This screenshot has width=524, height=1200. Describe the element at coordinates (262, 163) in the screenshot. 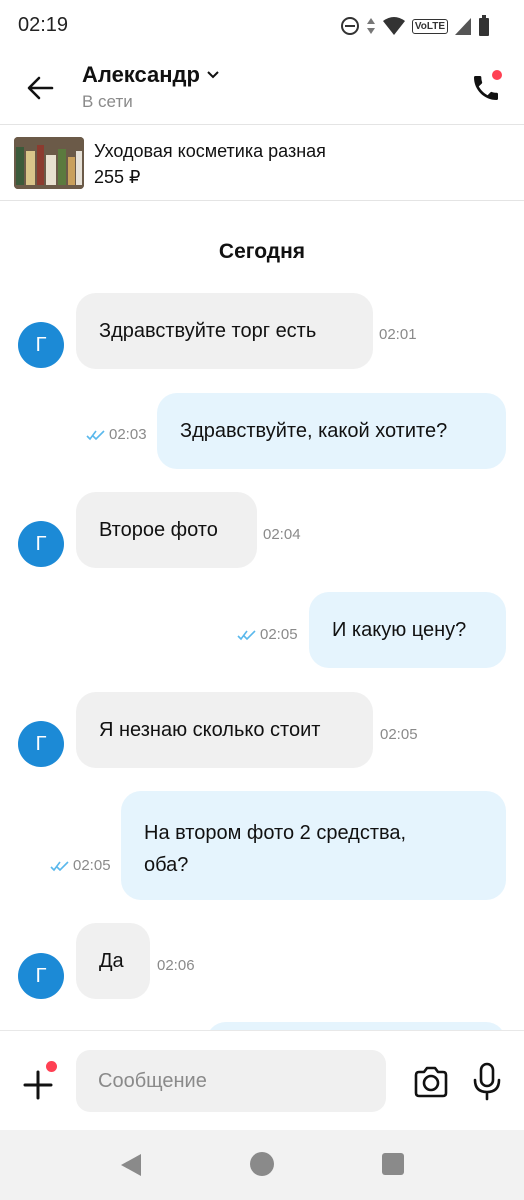

I see `product-listing: Уходовая косметика разная 255 ₽` at that location.